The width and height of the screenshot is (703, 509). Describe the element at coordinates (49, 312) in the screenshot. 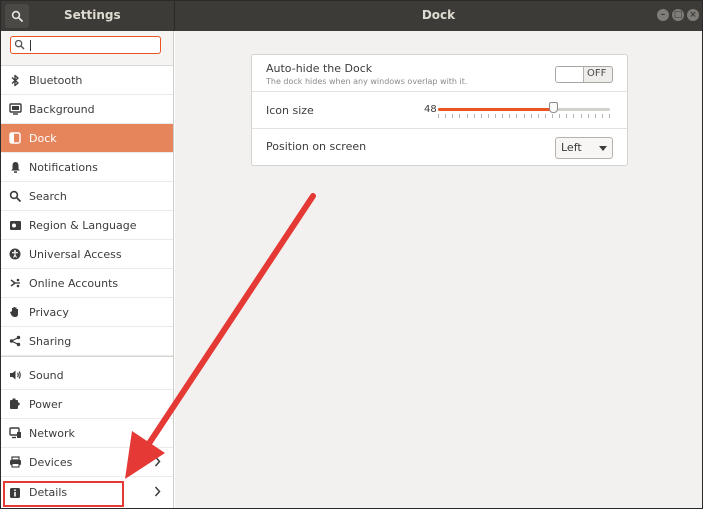

I see `sidebar-item-label: Privacy` at that location.